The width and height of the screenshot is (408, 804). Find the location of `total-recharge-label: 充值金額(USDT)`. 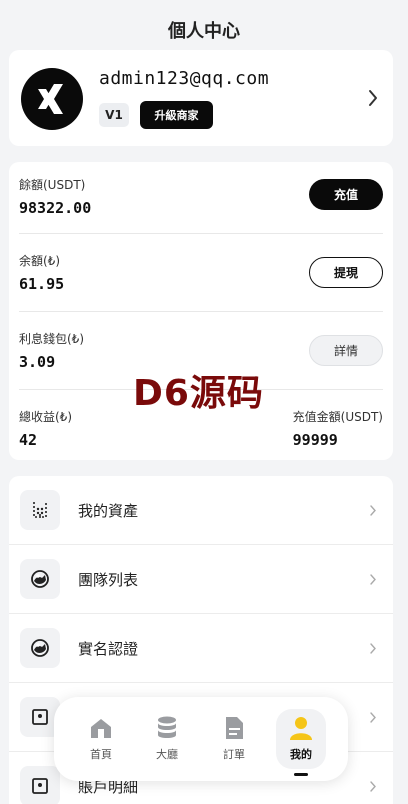

total-recharge-label: 充值金額(USDT) is located at coordinates (337, 417).